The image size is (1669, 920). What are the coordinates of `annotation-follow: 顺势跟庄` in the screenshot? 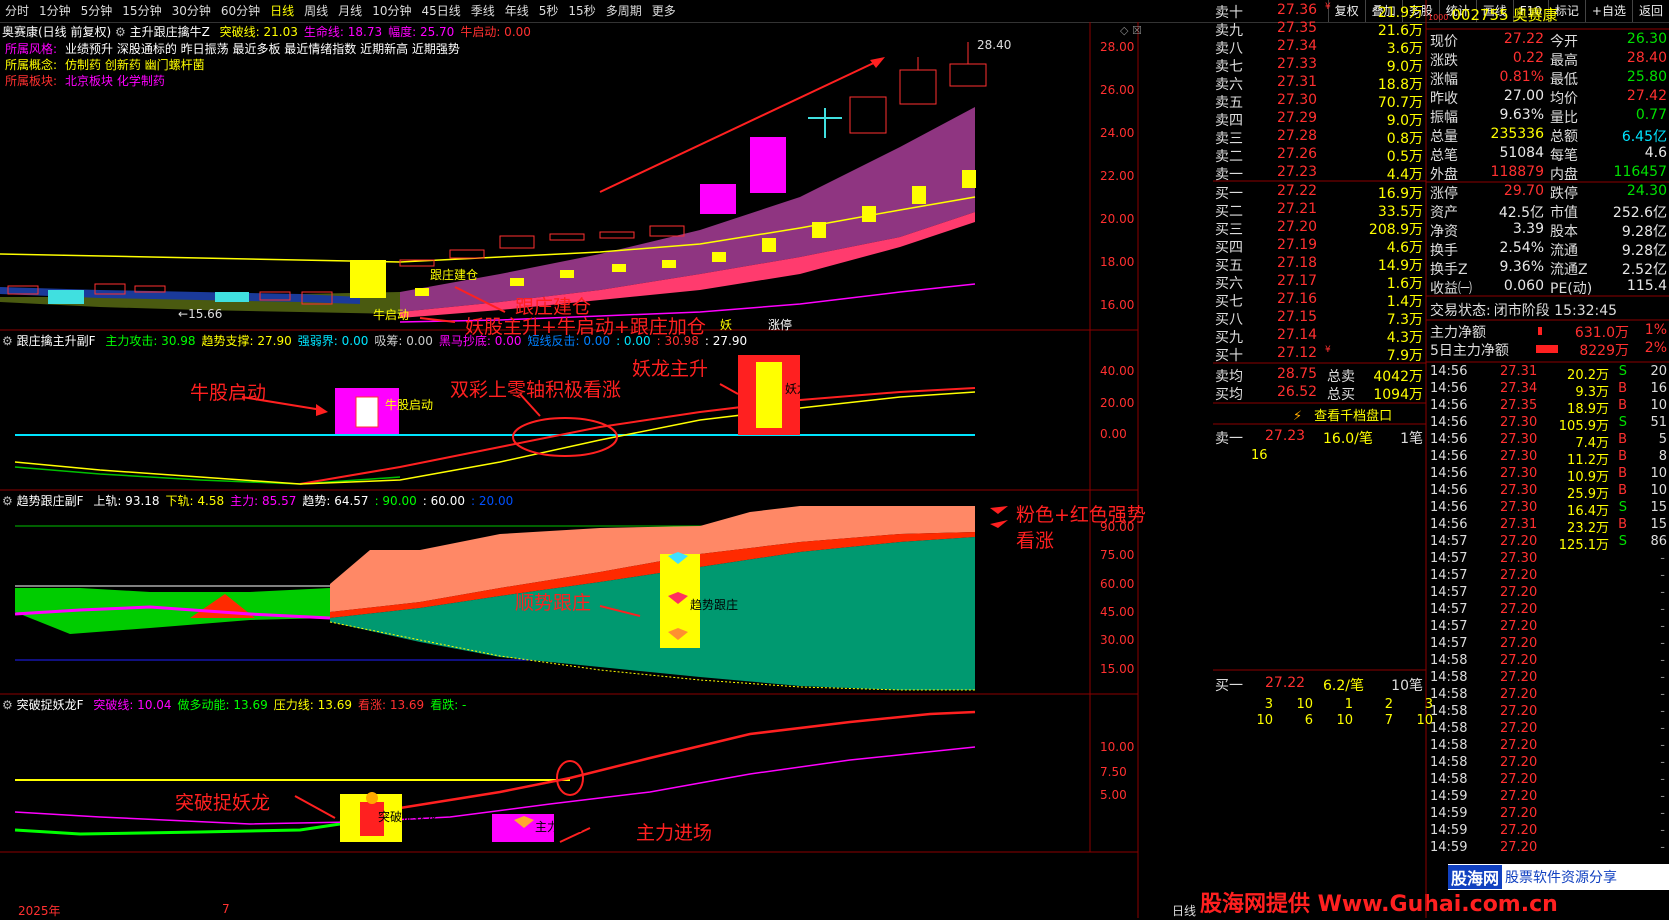 It's located at (553, 603).